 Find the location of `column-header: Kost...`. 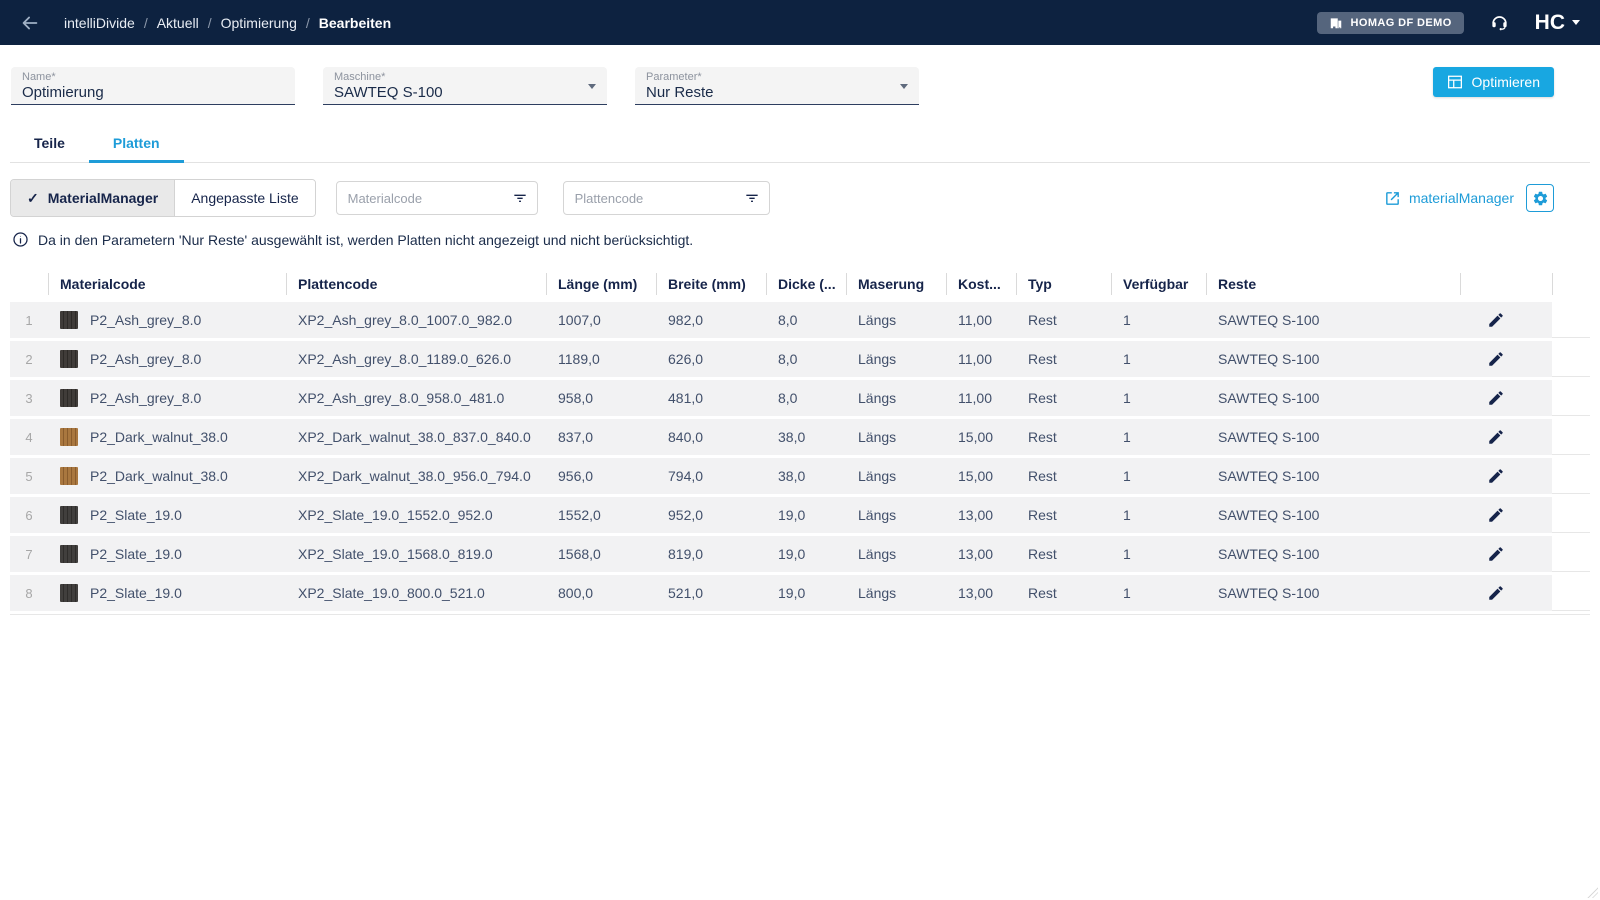

column-header: Kost... is located at coordinates (981, 284).